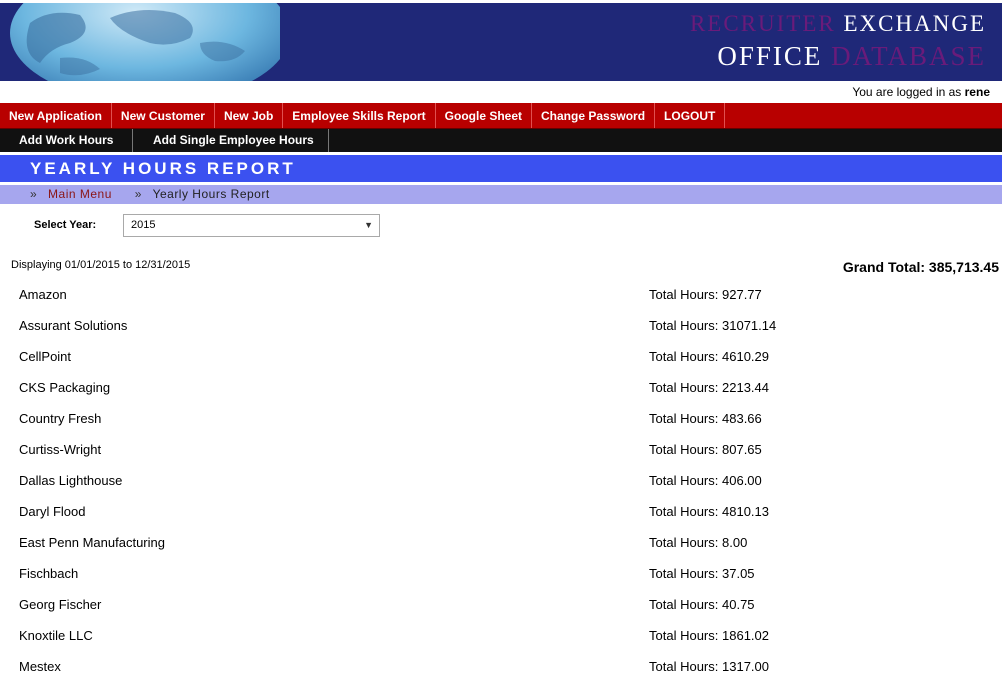  Describe the element at coordinates (52, 511) in the screenshot. I see `customer-name: Daryl Flood` at that location.